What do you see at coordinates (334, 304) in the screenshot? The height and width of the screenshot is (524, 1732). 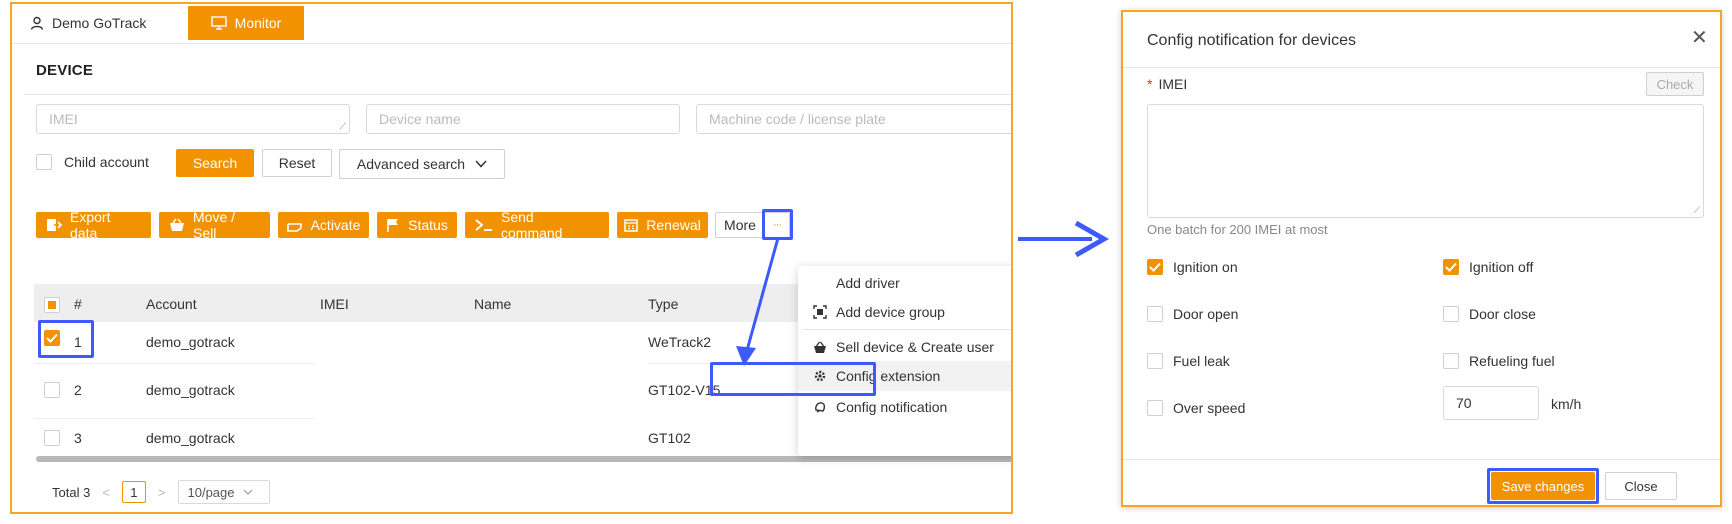 I see `col-header-imei: IMEI` at bounding box center [334, 304].